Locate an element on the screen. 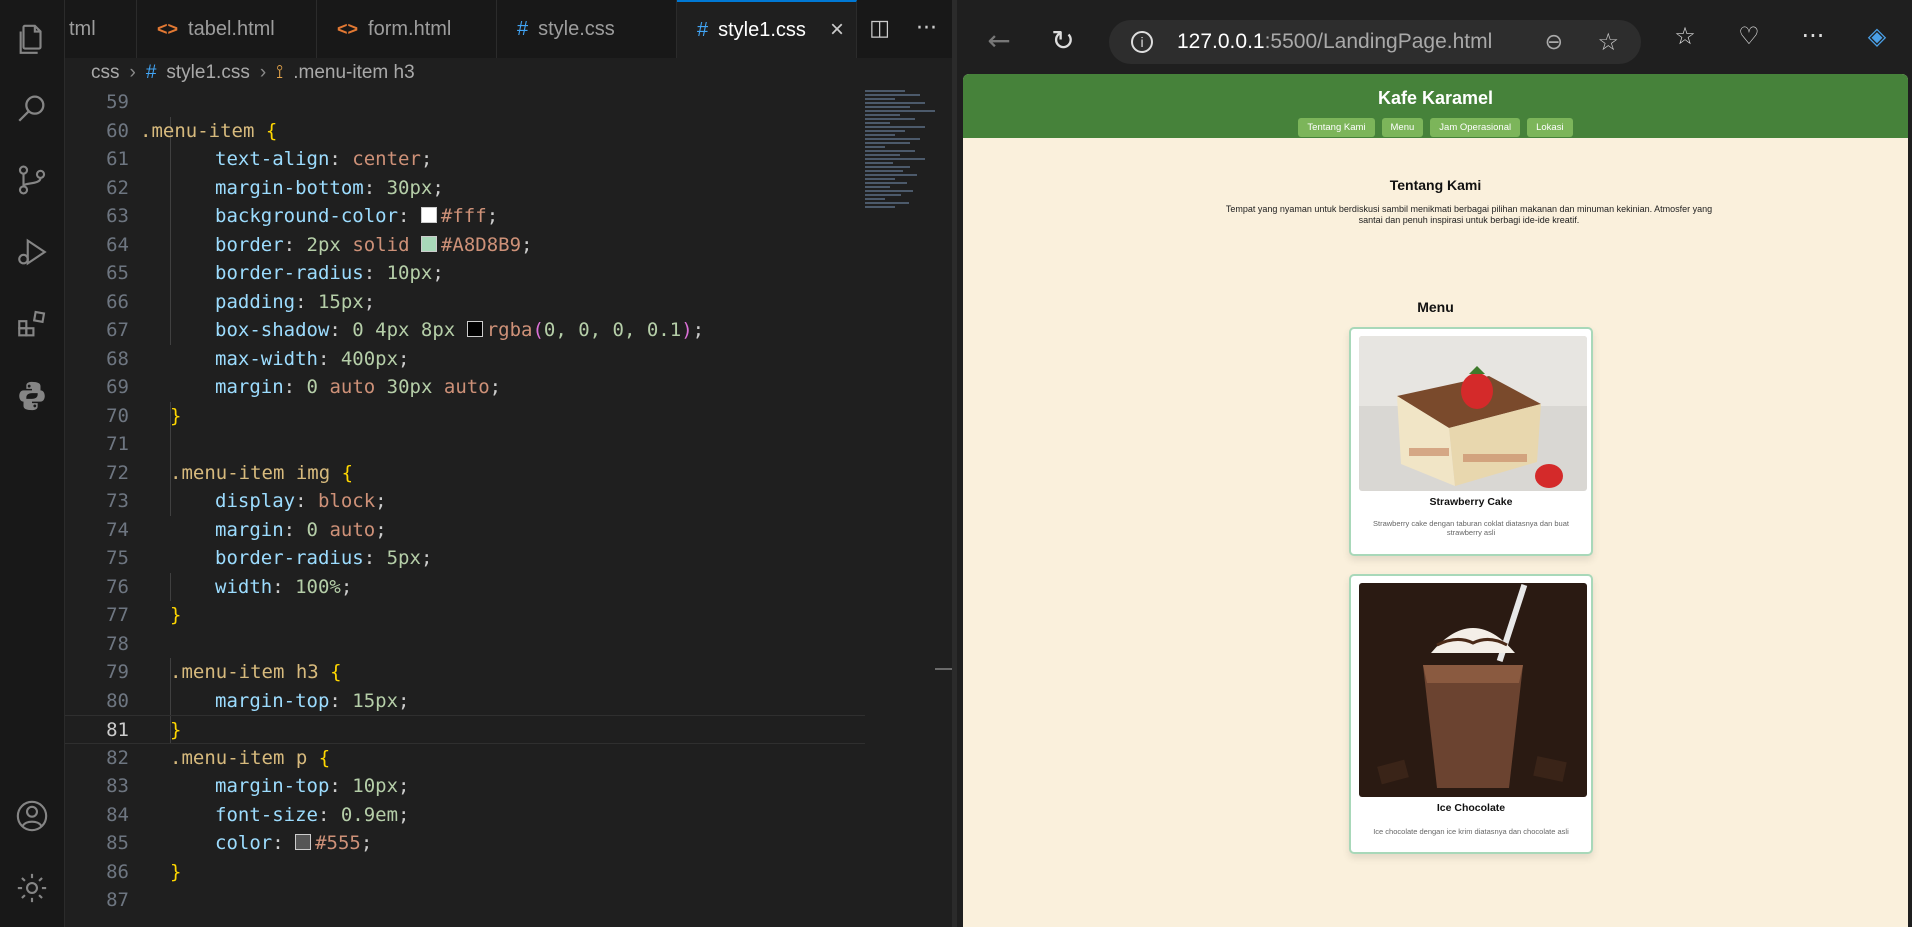 The height and width of the screenshot is (927, 1912). line-number: 77 is located at coordinates (117, 615).